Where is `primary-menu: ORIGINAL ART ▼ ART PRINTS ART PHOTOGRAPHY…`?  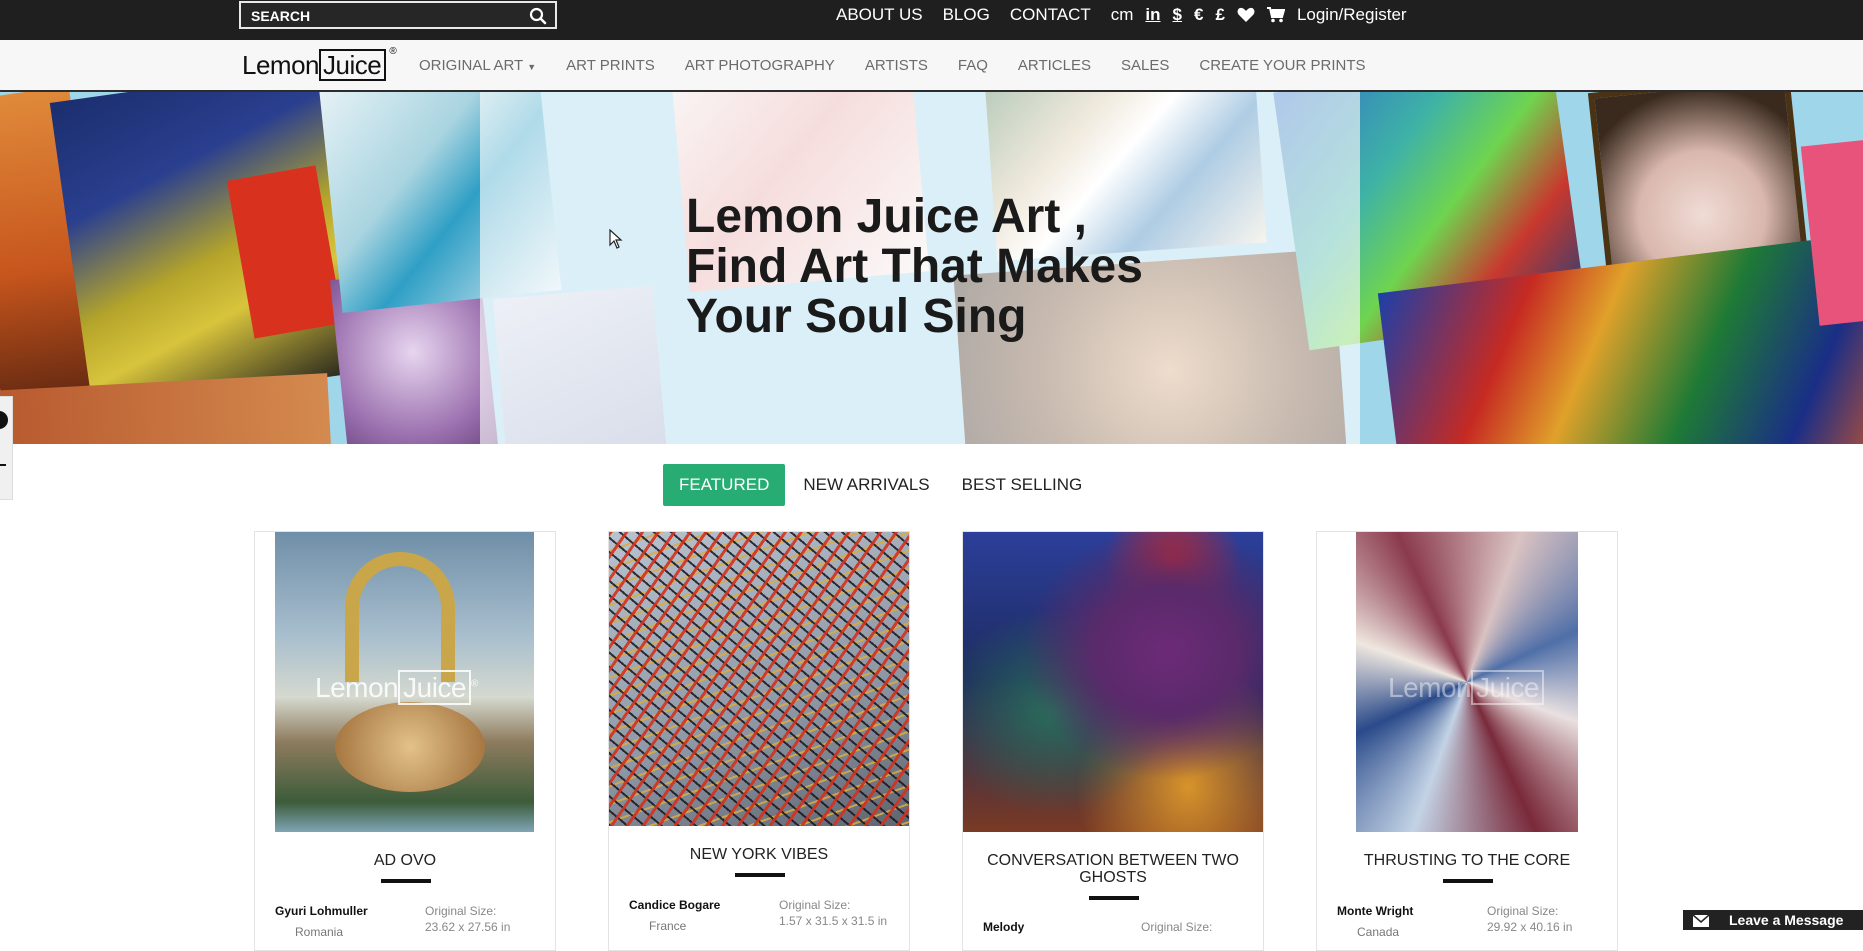
primary-menu: ORIGINAL ART ▼ ART PRINTS ART PHOTOGRAPHY… is located at coordinates (907, 65).